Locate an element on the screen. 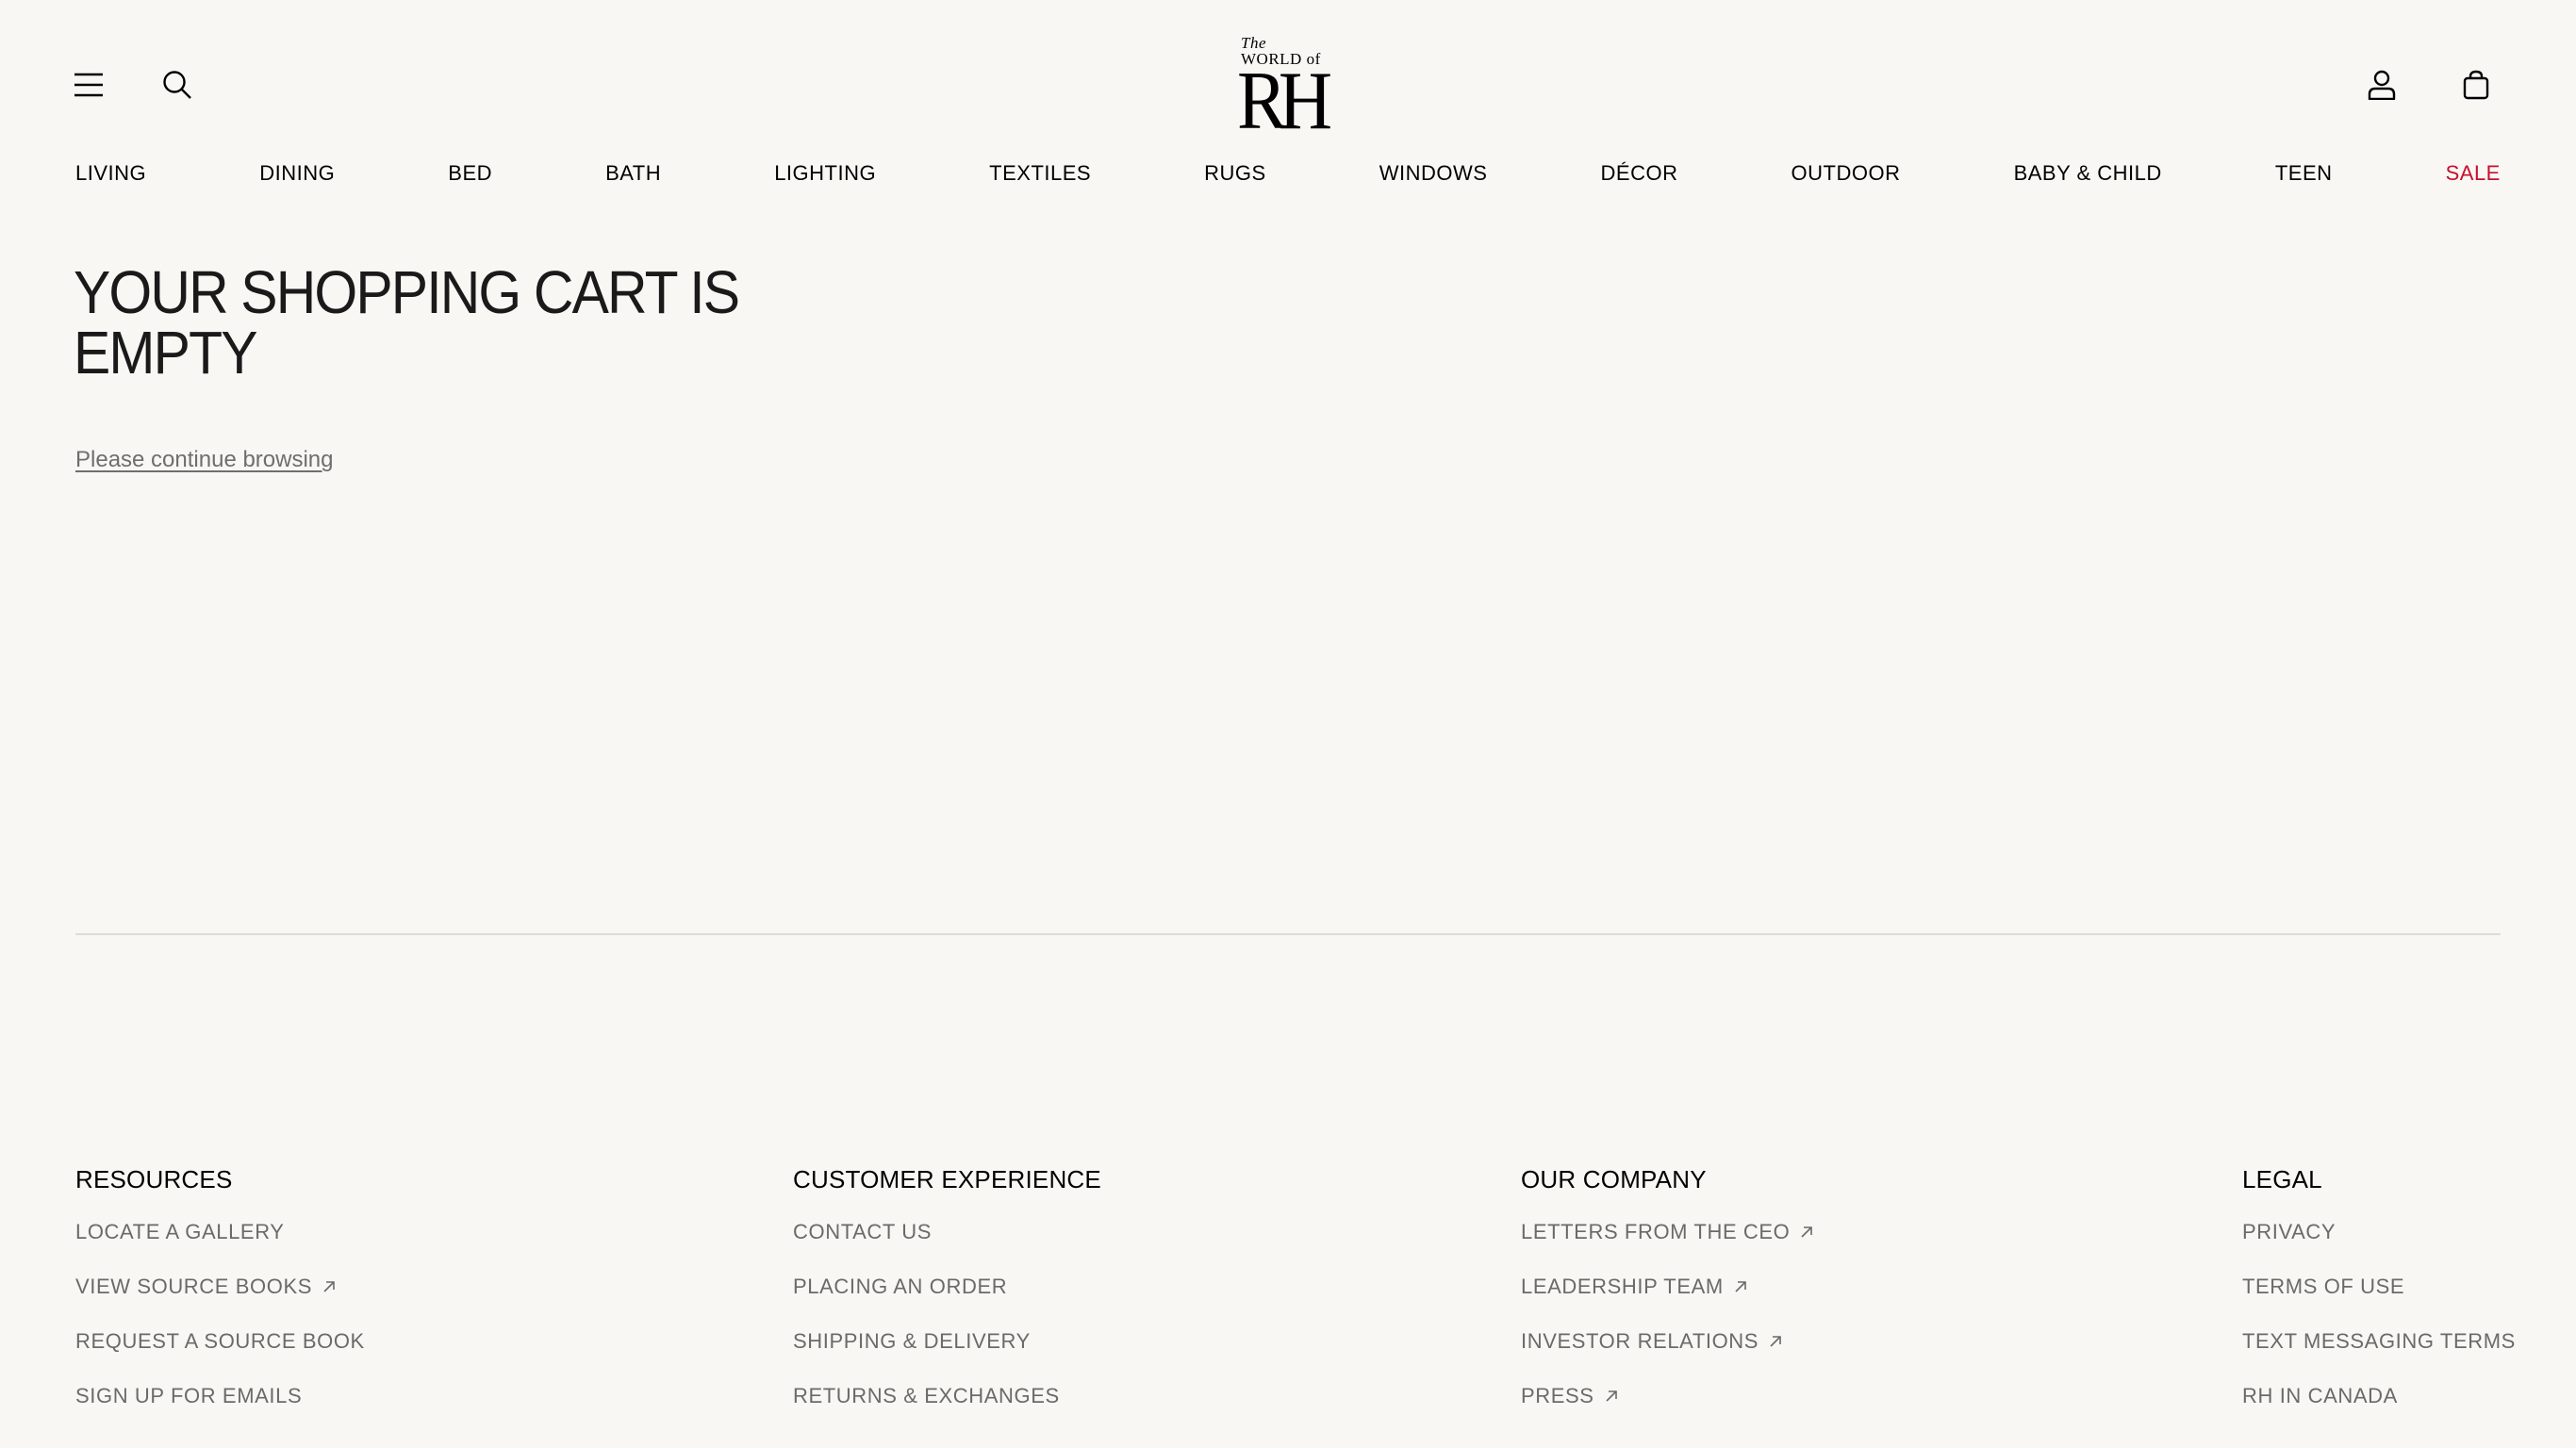 The height and width of the screenshot is (1448, 2576). nav-item-windows: WINDOWS is located at coordinates (1433, 173).